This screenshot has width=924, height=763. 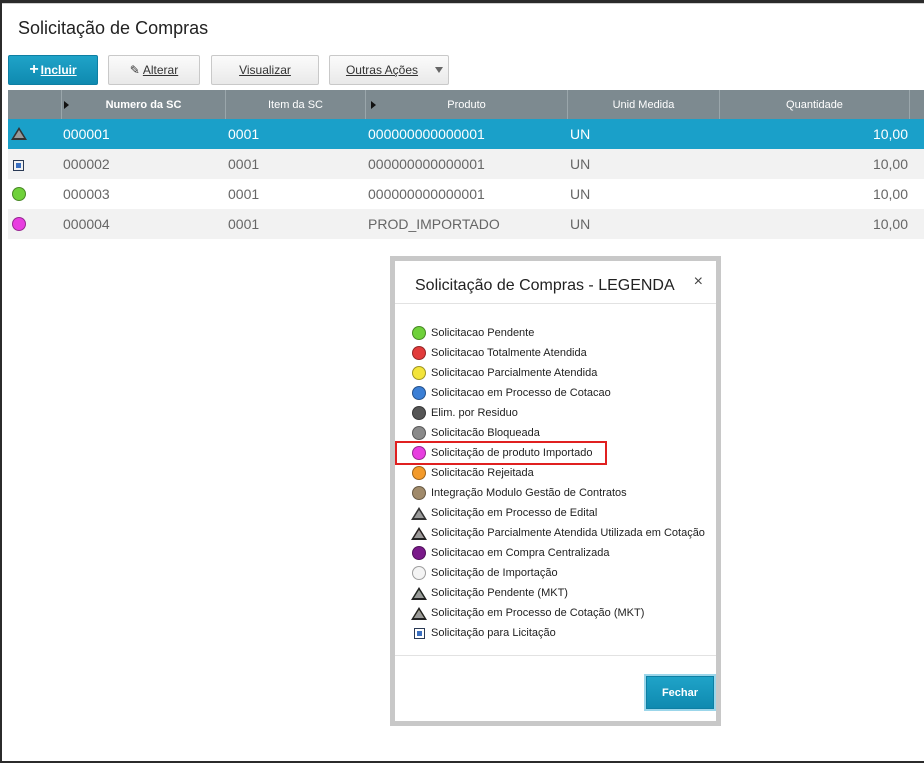 What do you see at coordinates (499, 593) in the screenshot?
I see `legend-label: Solicitação Pendente (MKT)` at bounding box center [499, 593].